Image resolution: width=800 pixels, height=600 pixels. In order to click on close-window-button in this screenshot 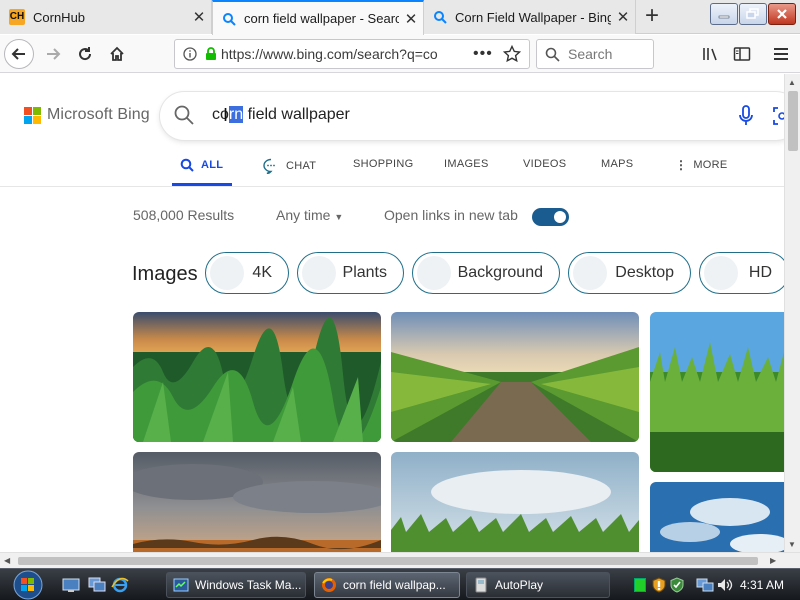, I will do `click(782, 14)`.